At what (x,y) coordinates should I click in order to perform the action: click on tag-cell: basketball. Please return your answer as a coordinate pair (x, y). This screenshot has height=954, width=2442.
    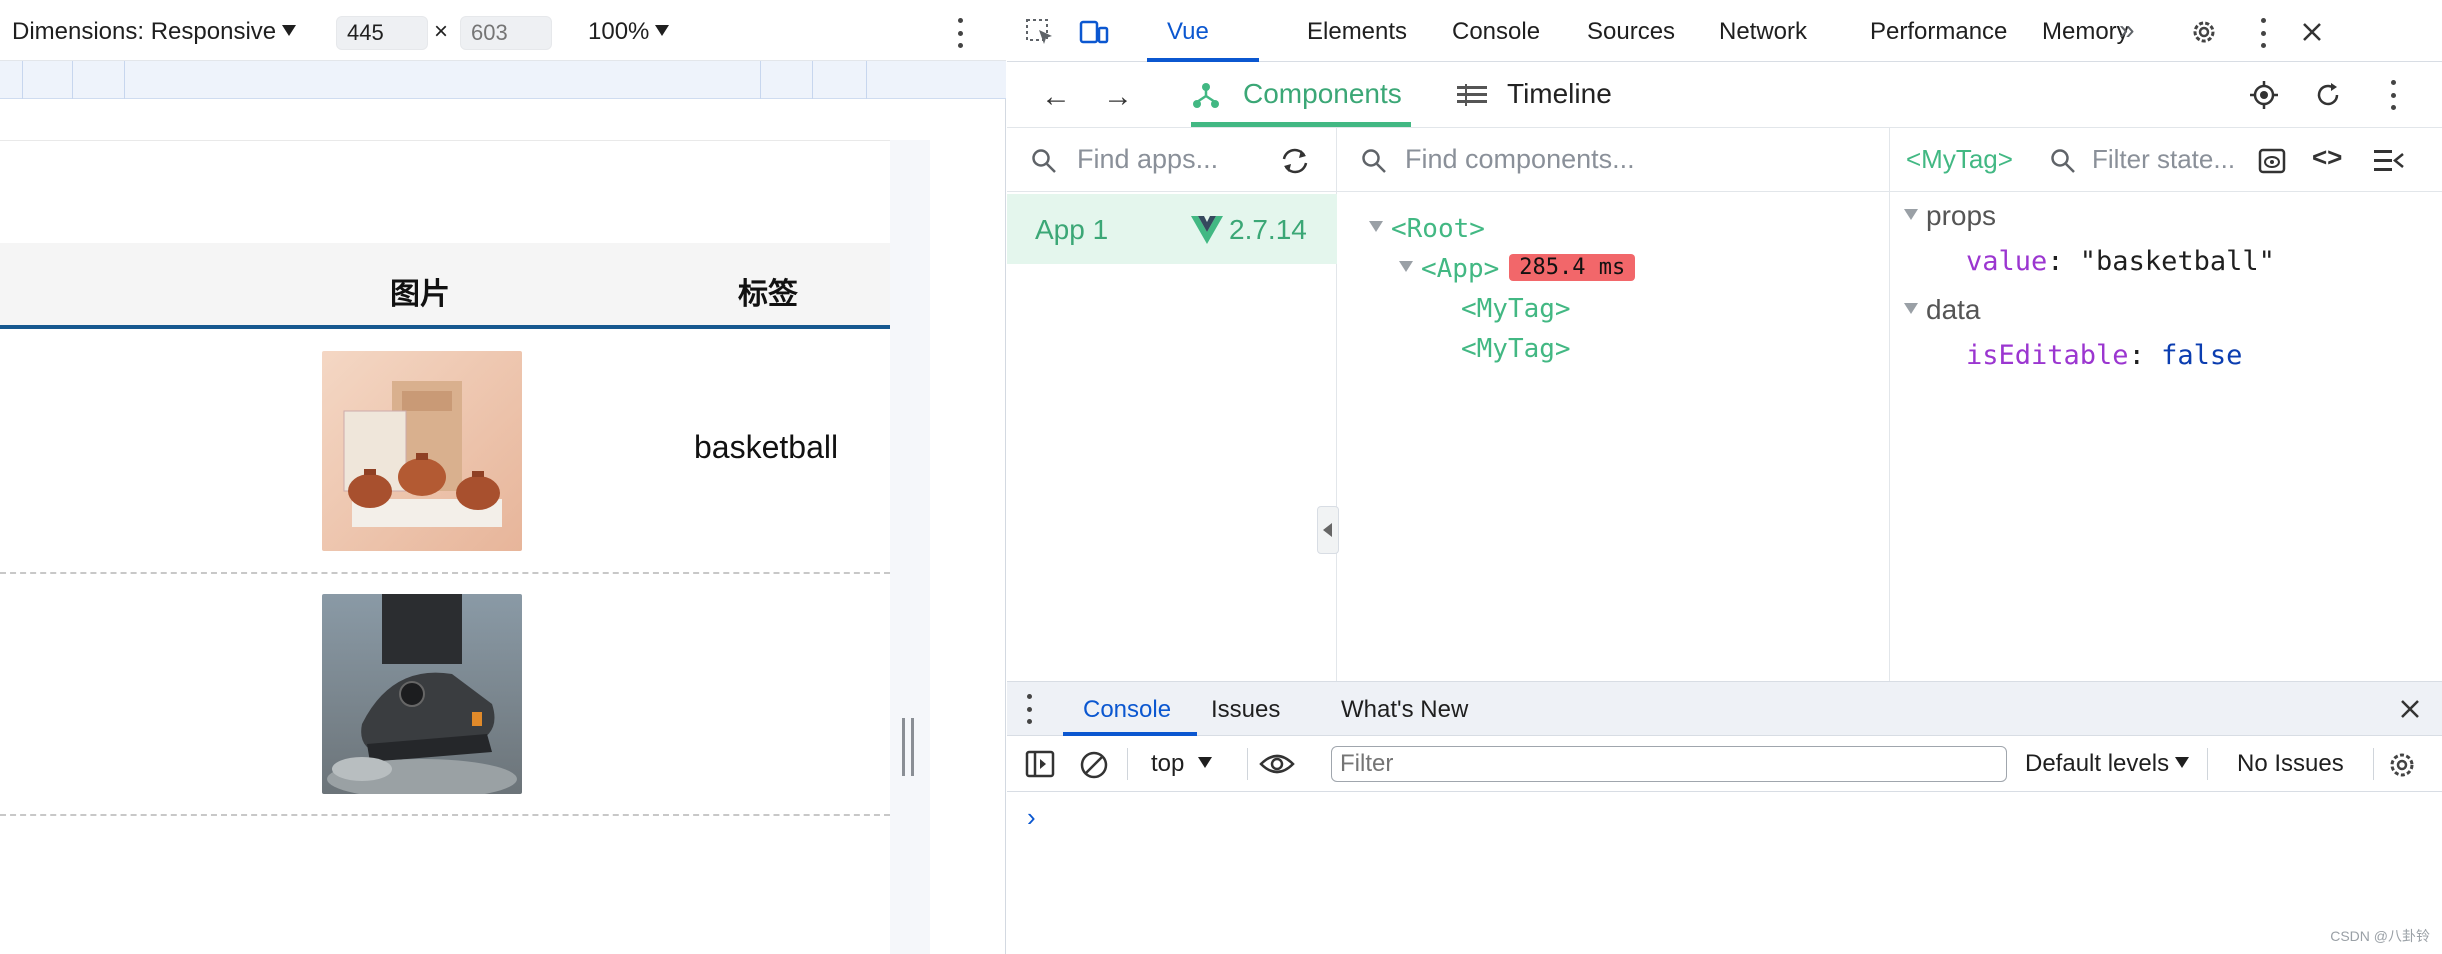
    Looking at the image, I should click on (766, 447).